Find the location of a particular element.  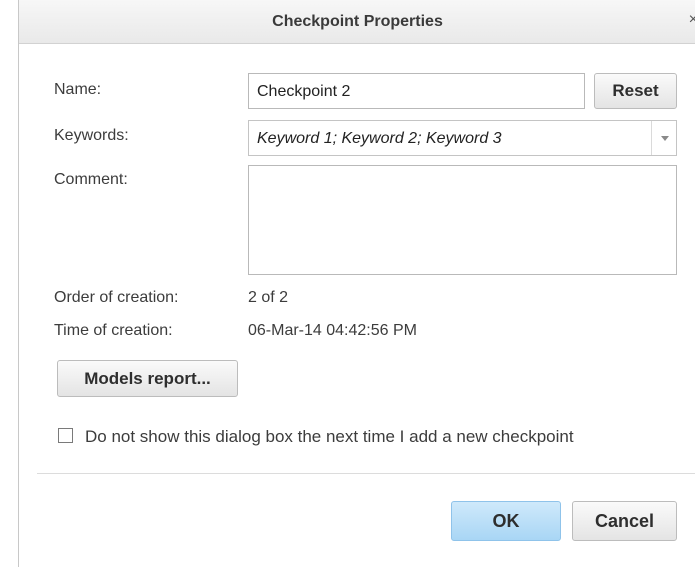

keywords-combobox: Keyword 1; Keyword 2; Keyword 3 is located at coordinates (462, 138).